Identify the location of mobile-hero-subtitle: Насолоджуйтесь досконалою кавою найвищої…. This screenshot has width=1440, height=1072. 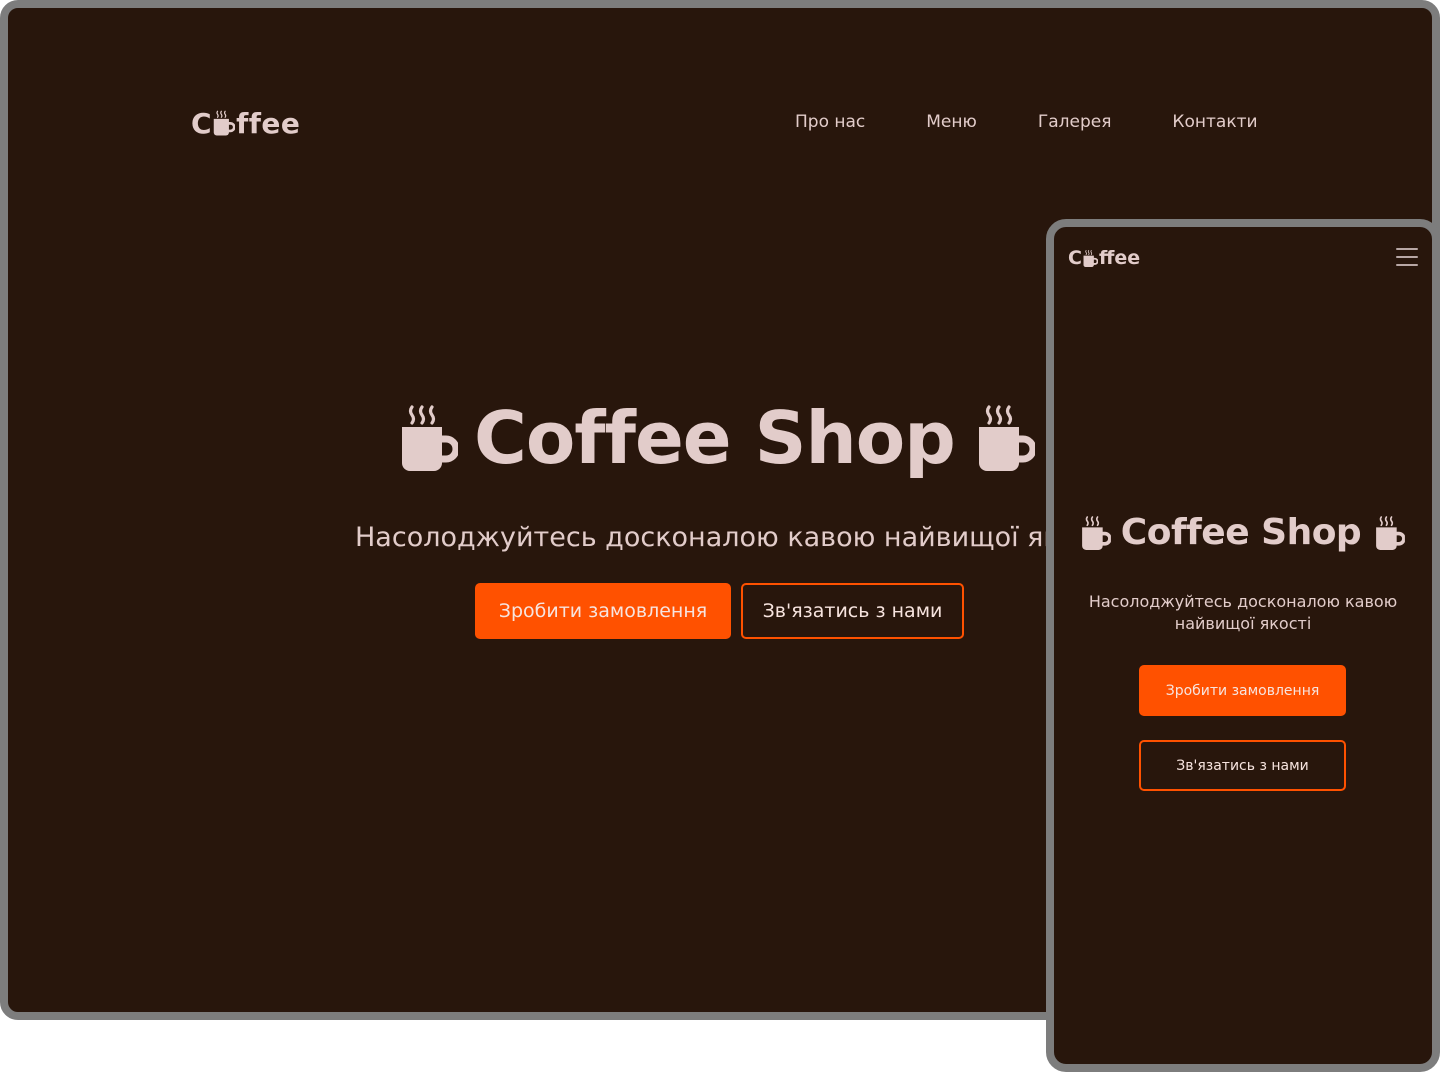
(1243, 612).